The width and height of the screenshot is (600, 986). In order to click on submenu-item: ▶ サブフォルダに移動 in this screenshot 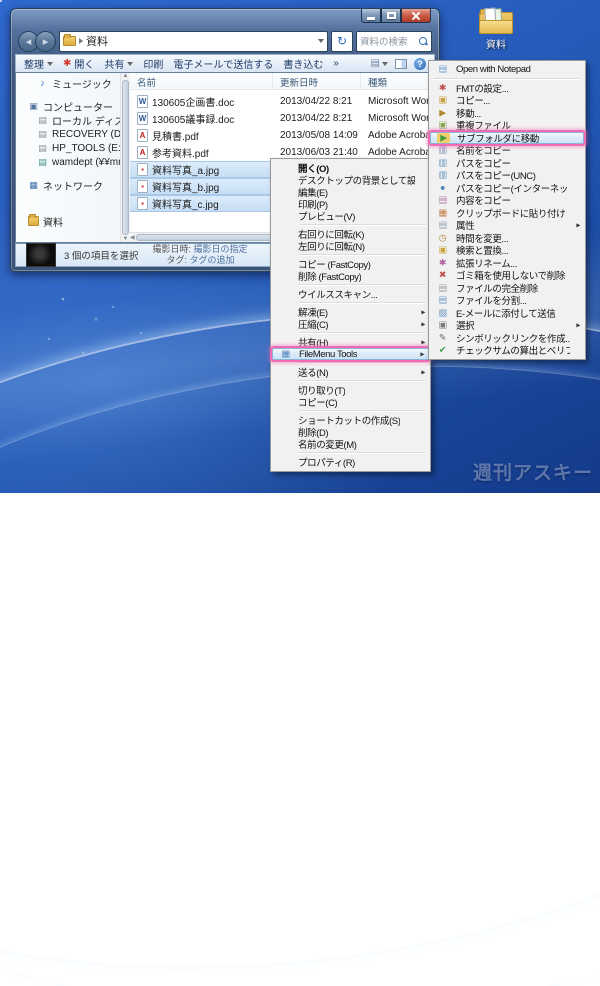, I will do `click(507, 137)`.